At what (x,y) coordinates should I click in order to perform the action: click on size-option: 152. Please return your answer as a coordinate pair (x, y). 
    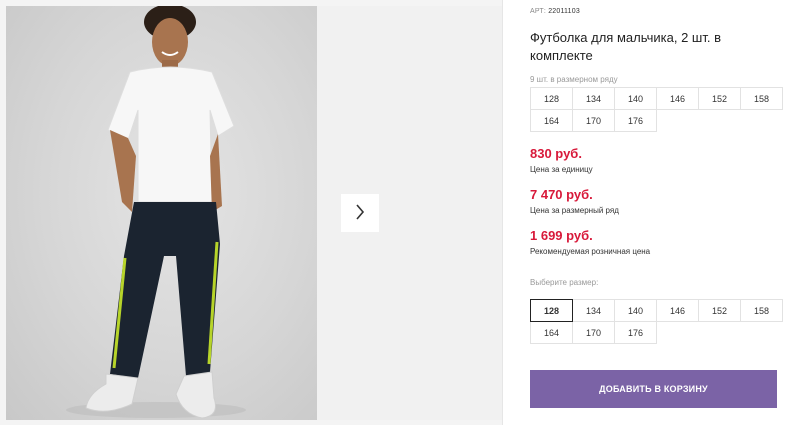
    Looking at the image, I should click on (719, 310).